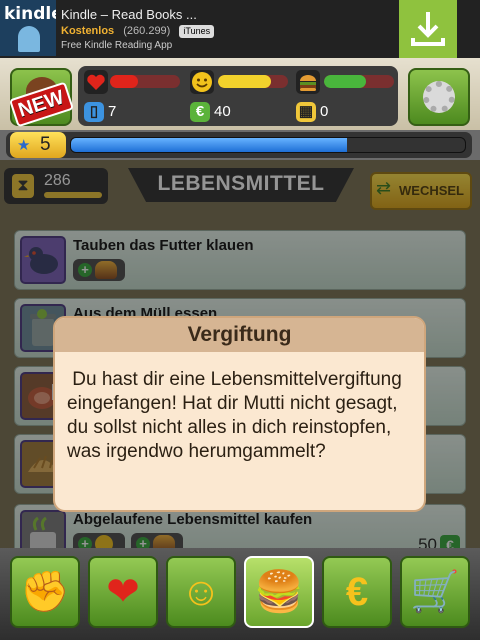 The height and width of the screenshot is (640, 480). I want to click on ad-price: Kostenlos, so click(88, 31).